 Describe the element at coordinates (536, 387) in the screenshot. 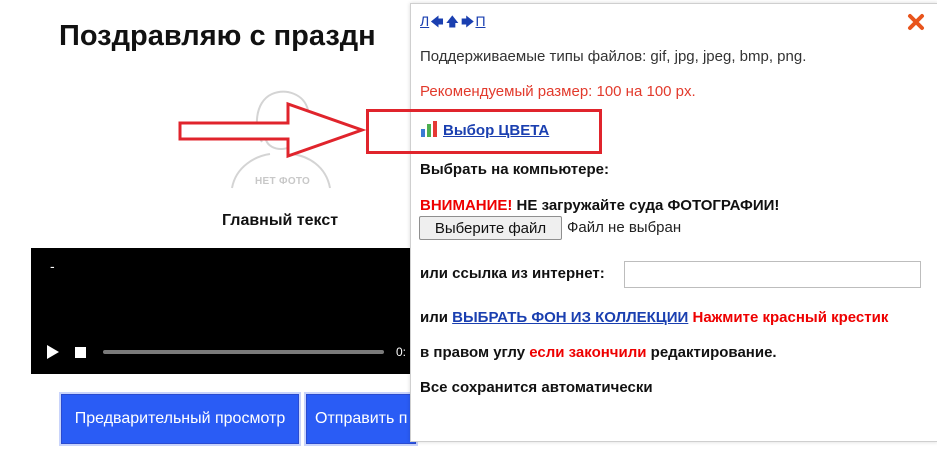

I see `autosave-note: Все сохранится автоматически` at that location.